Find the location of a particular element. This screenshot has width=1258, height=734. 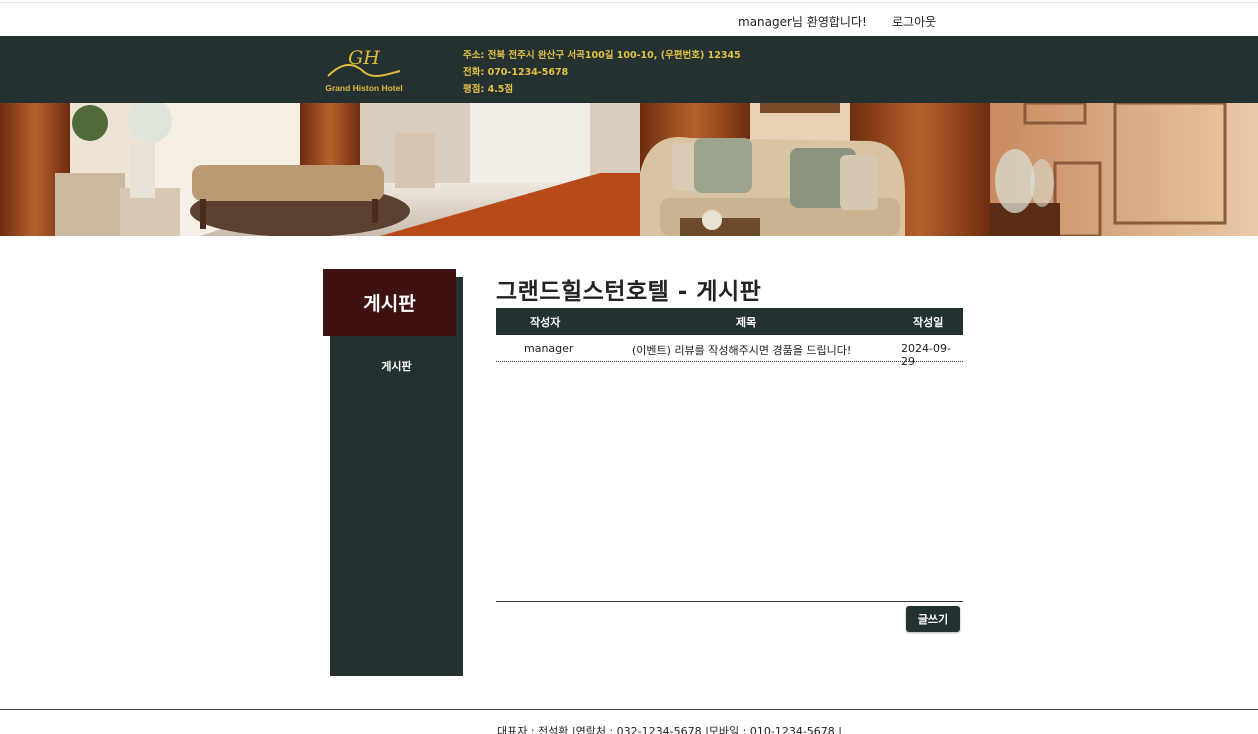

write-post-button: 글쓰기 is located at coordinates (933, 619).